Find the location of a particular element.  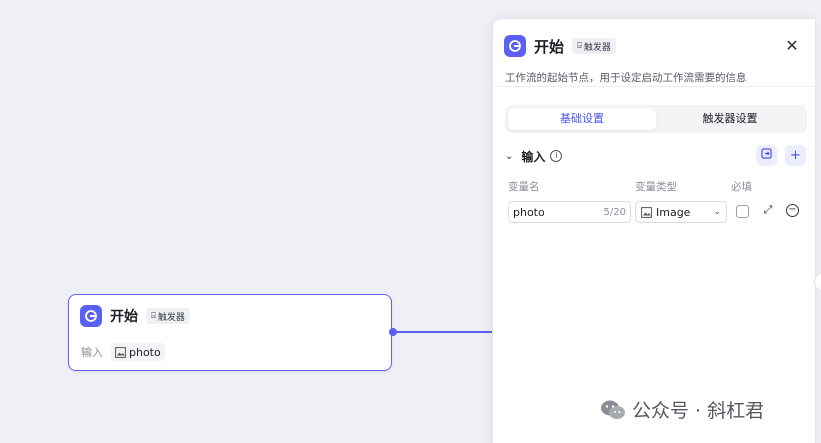

connection-edge is located at coordinates (445, 332).